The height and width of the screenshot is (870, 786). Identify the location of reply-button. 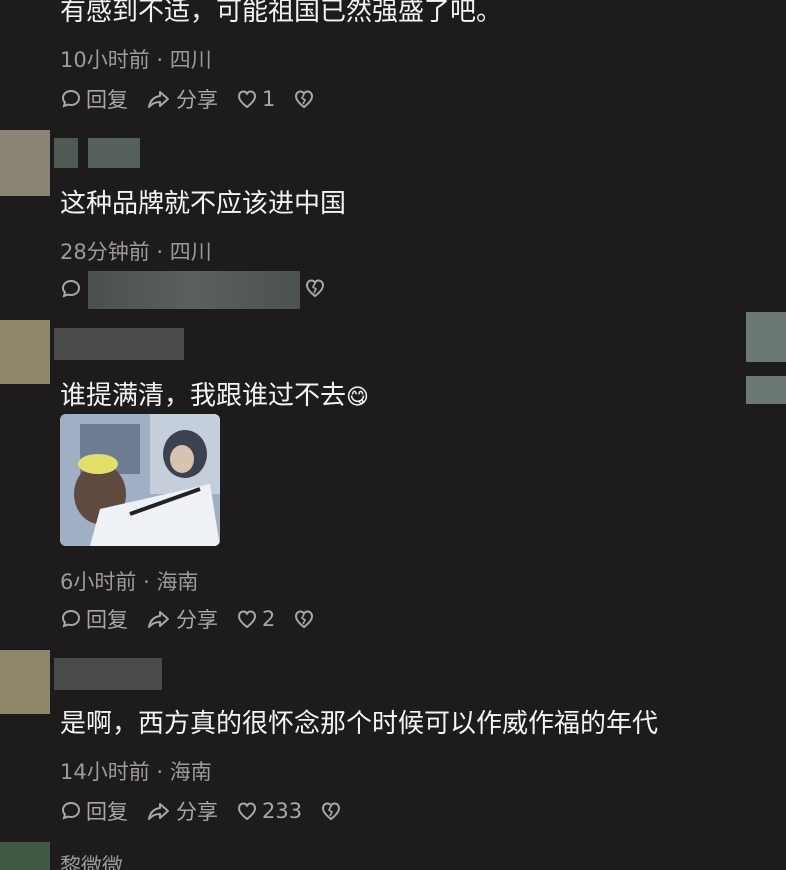
(73, 289).